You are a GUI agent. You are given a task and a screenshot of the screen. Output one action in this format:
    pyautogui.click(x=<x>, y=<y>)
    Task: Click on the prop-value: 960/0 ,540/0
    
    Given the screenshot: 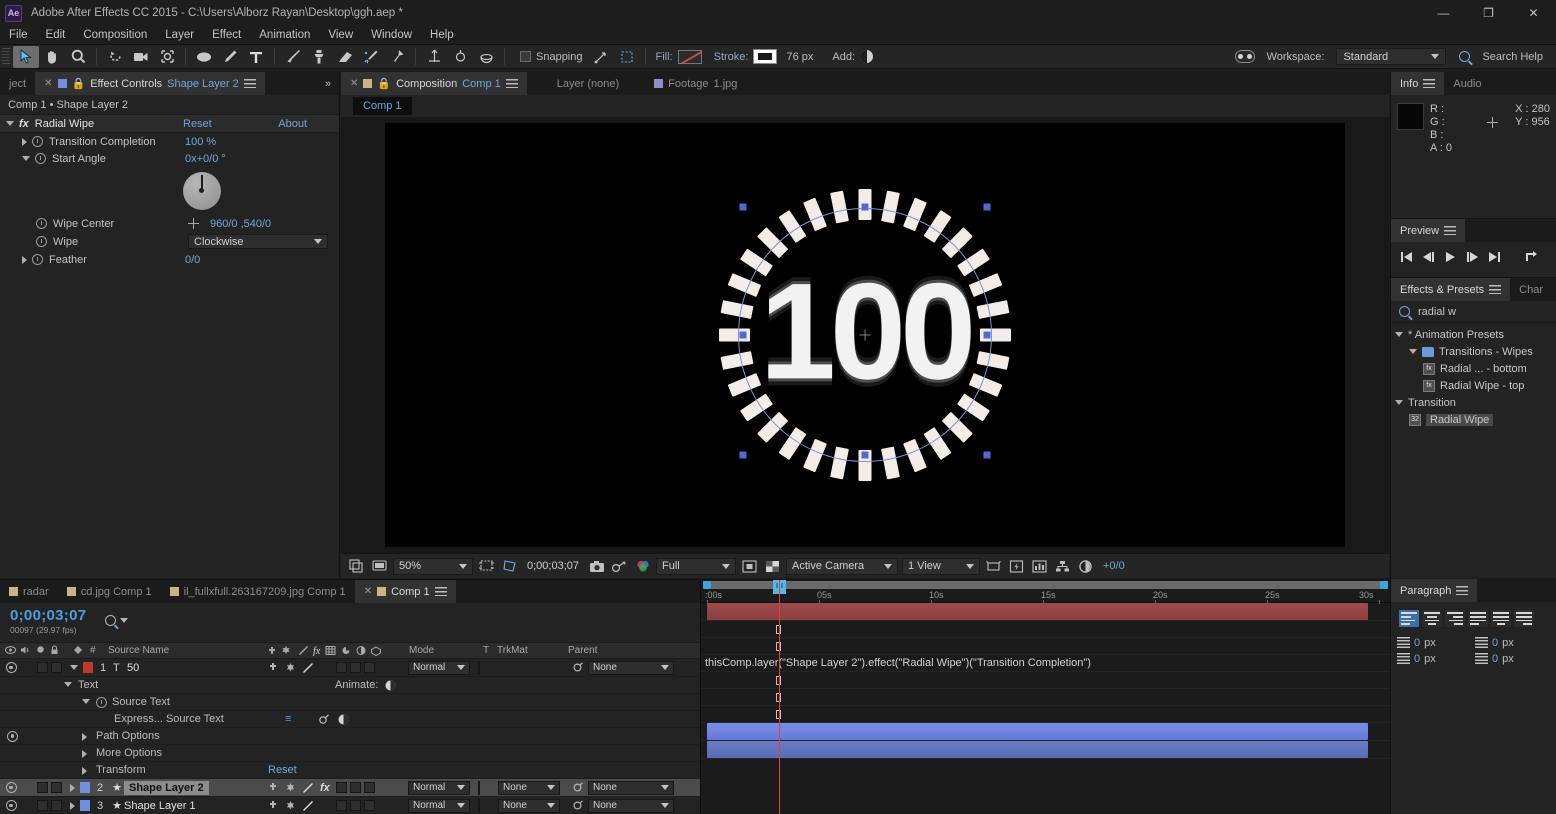 What is the action you would take?
    pyautogui.click(x=285, y=224)
    